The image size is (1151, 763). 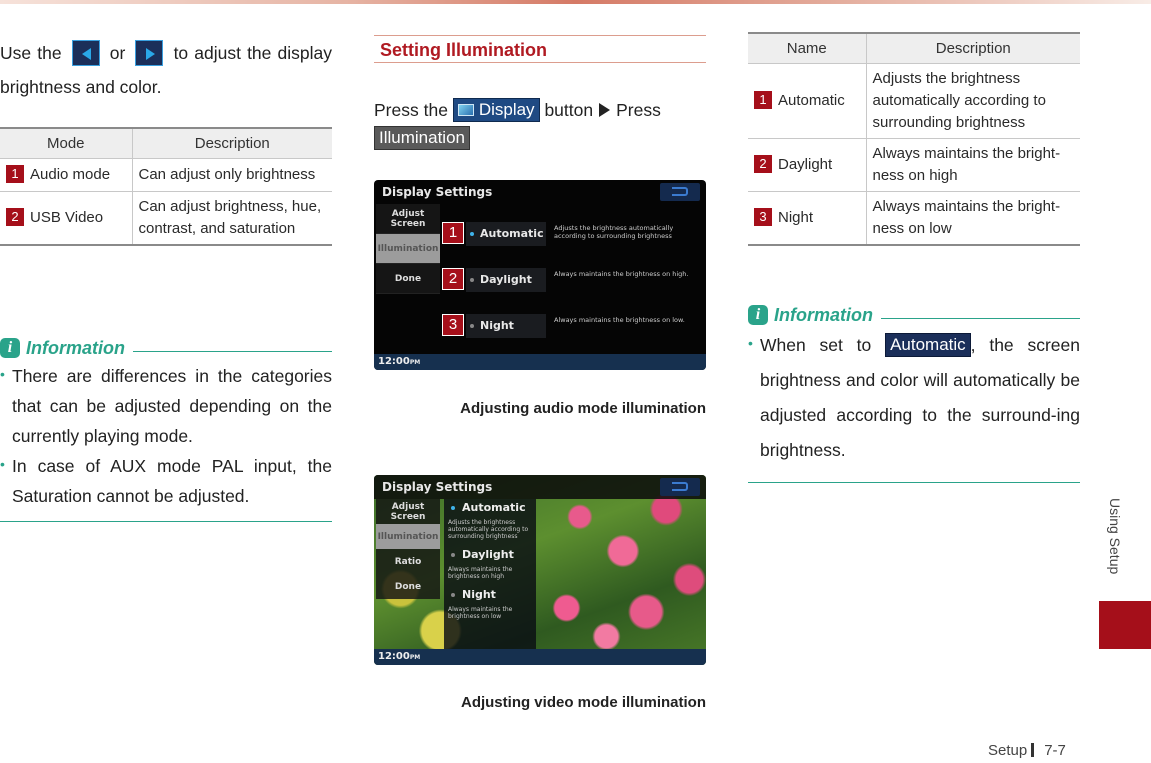 I want to click on info-text: When set to, so click(x=816, y=345).